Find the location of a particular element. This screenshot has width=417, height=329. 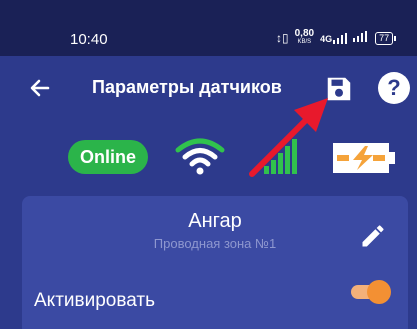

page-title: Параметры датчиков is located at coordinates (187, 87).